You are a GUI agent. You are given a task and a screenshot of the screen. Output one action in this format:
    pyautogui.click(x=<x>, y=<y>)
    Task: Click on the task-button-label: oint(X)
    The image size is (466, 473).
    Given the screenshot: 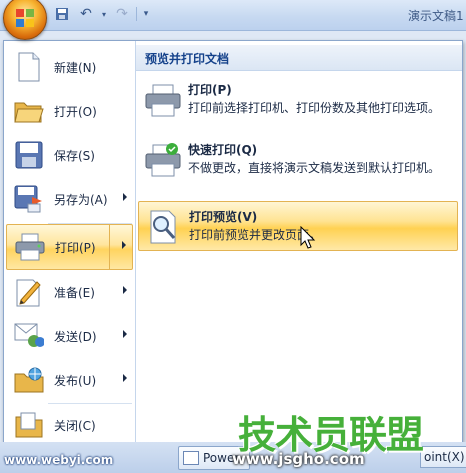 What is the action you would take?
    pyautogui.click(x=444, y=457)
    